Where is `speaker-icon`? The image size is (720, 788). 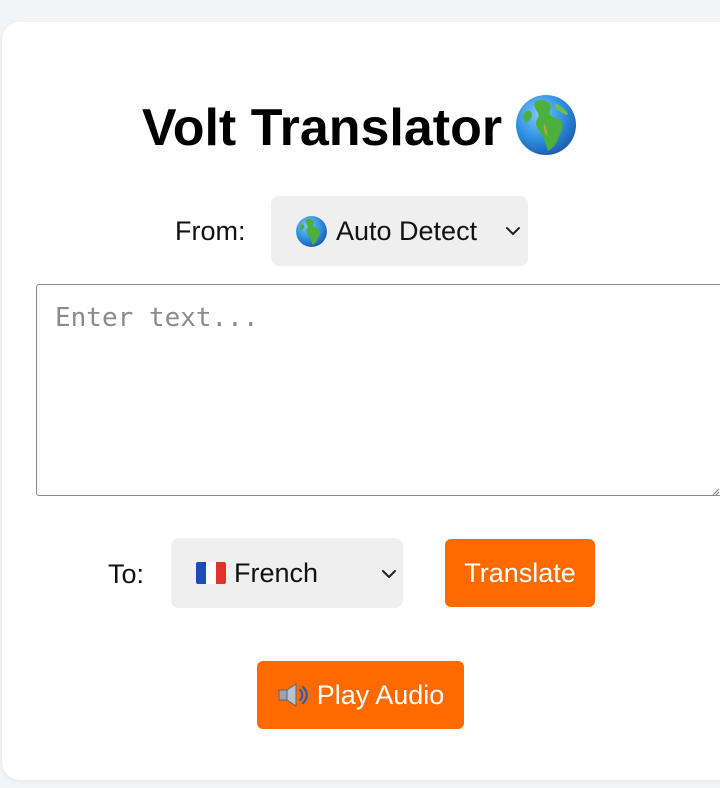
speaker-icon is located at coordinates (293, 695).